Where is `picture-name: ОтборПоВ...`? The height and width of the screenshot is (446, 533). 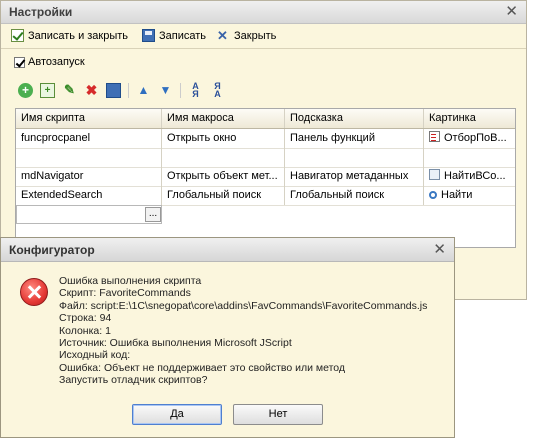 picture-name: ОтборПоВ... is located at coordinates (475, 138).